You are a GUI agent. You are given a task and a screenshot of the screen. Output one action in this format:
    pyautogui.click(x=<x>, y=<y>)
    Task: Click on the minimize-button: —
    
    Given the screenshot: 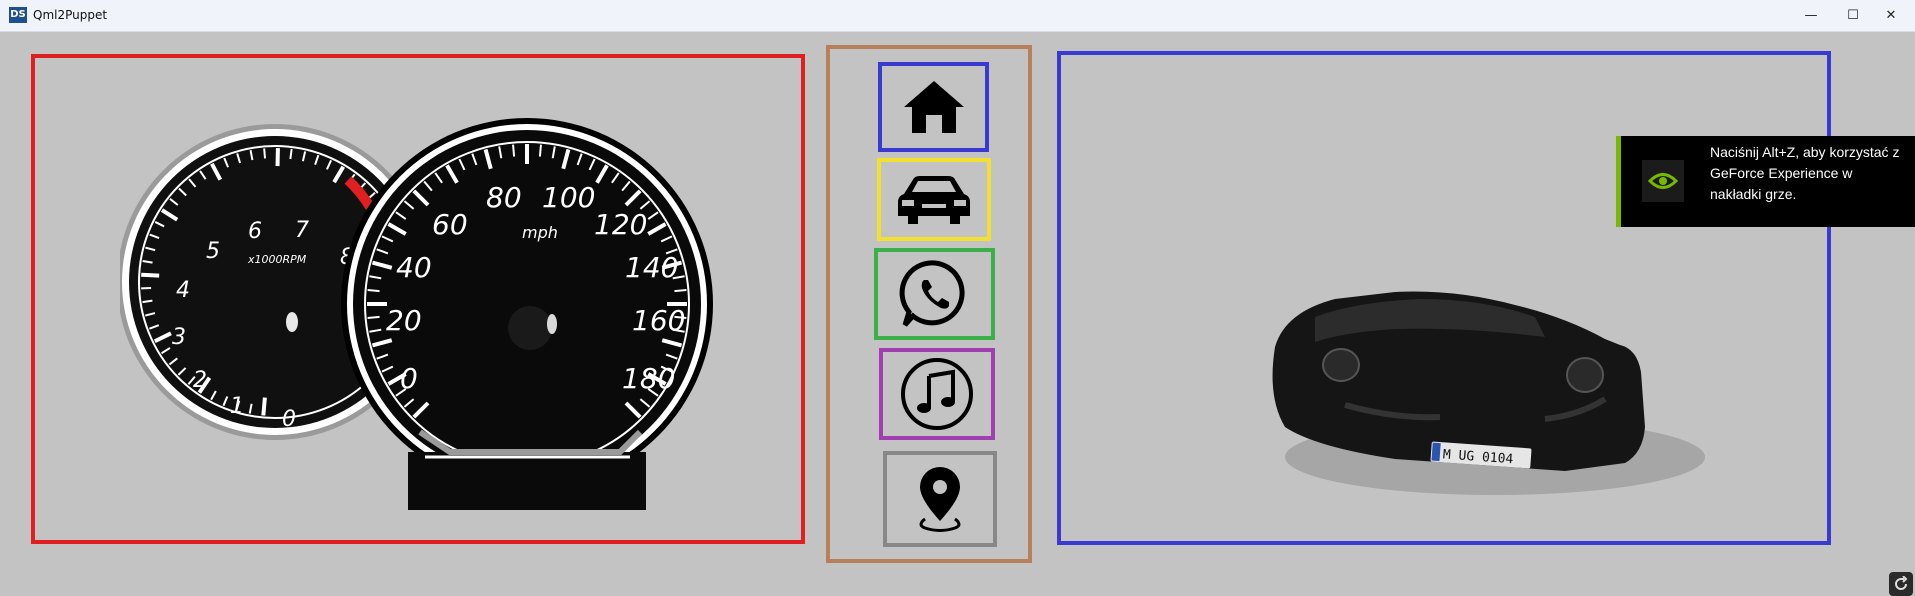 What is the action you would take?
    pyautogui.click(x=1811, y=15)
    